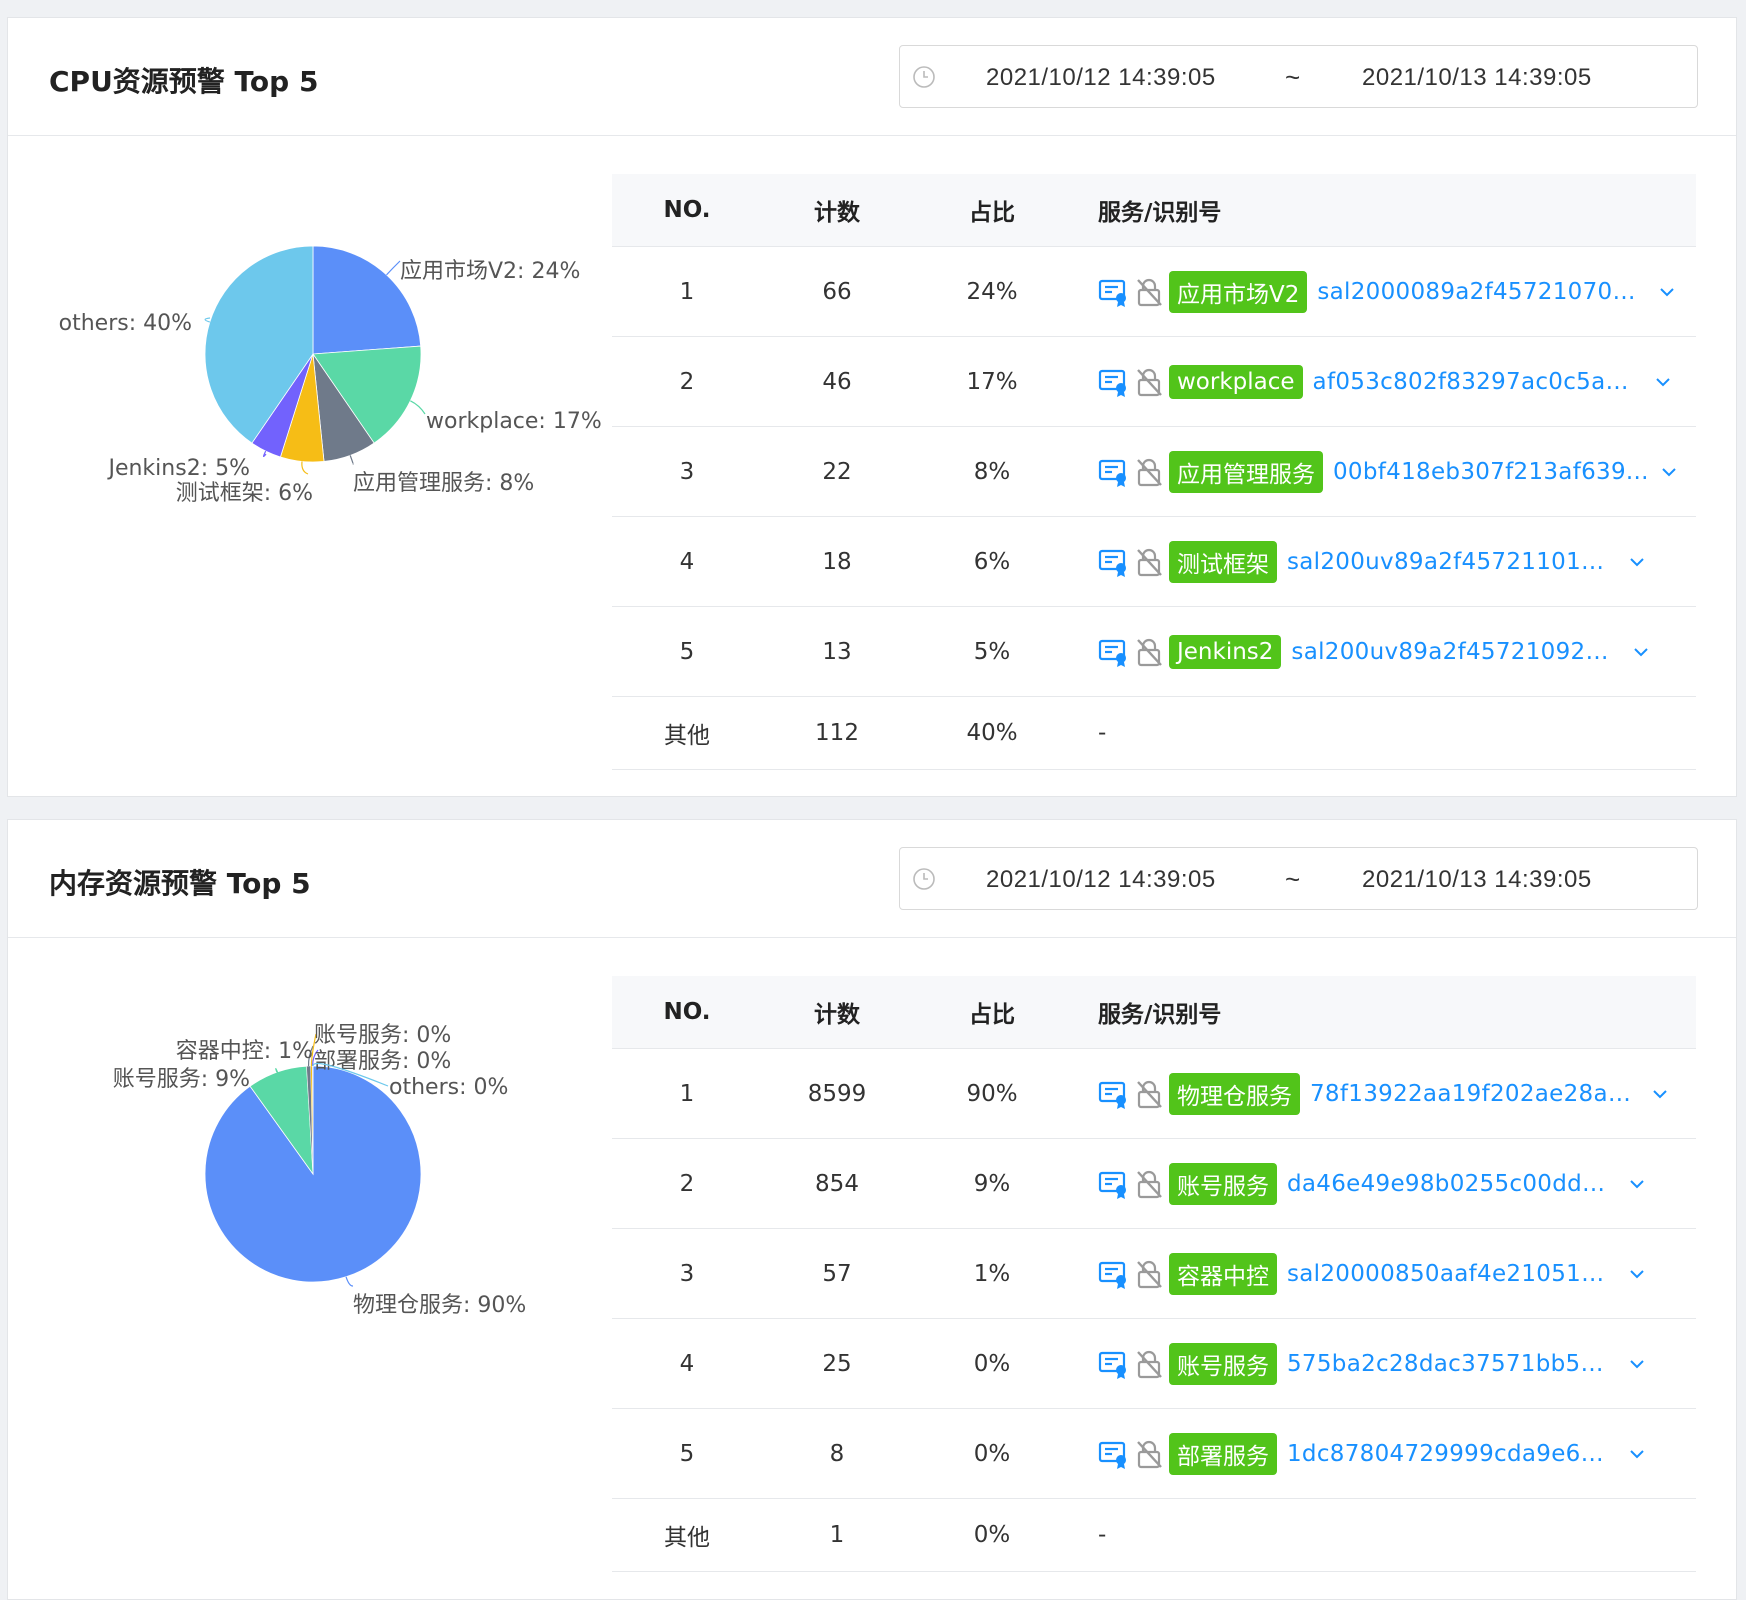 This screenshot has width=1746, height=1600. What do you see at coordinates (1384, 1012) in the screenshot?
I see `column-header: 服务/识别号` at bounding box center [1384, 1012].